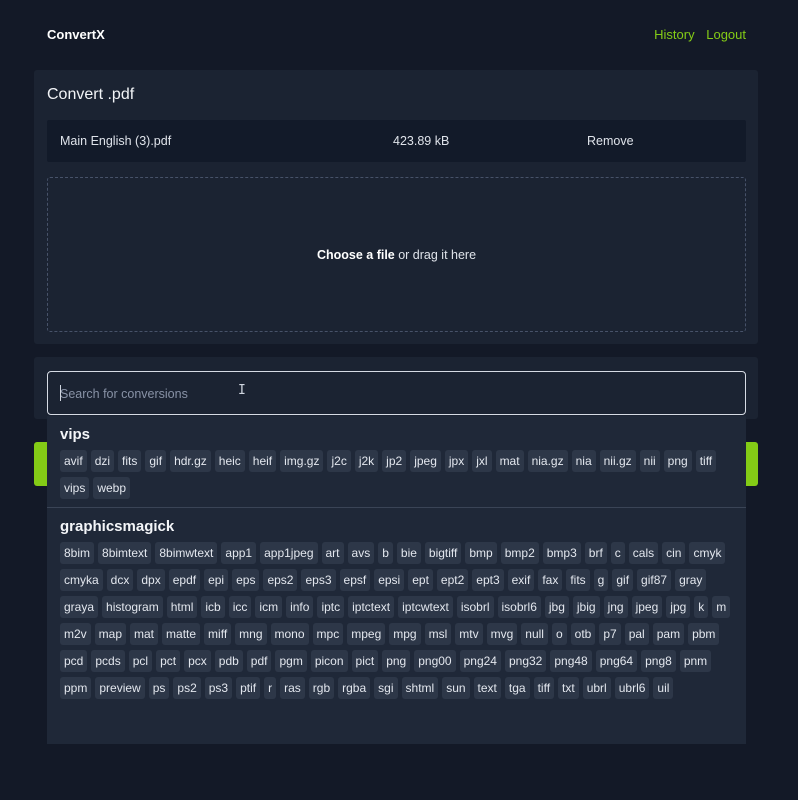  I want to click on format-option: epi, so click(216, 580).